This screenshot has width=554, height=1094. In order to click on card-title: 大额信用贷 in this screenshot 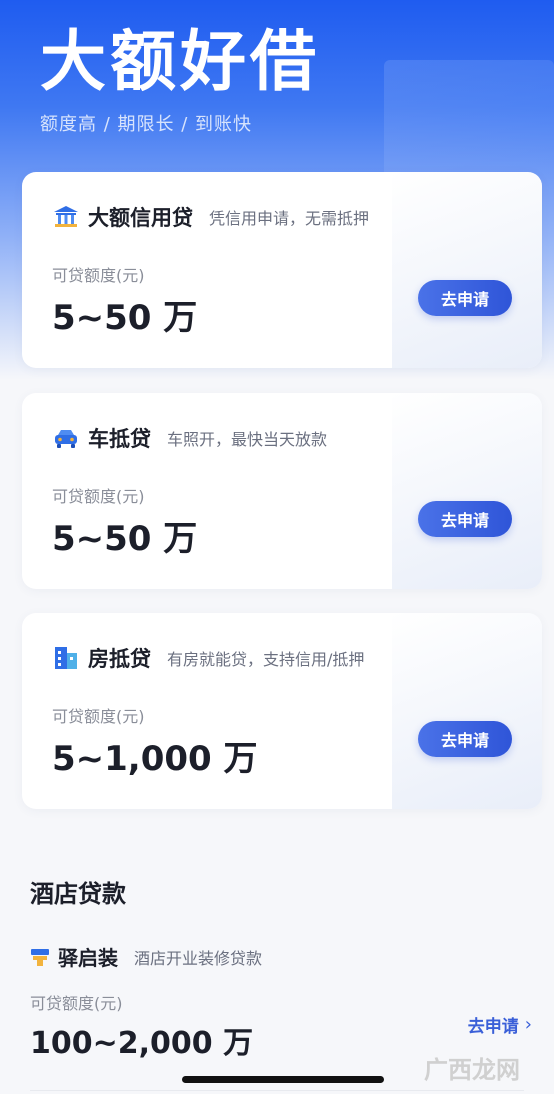, I will do `click(140, 218)`.